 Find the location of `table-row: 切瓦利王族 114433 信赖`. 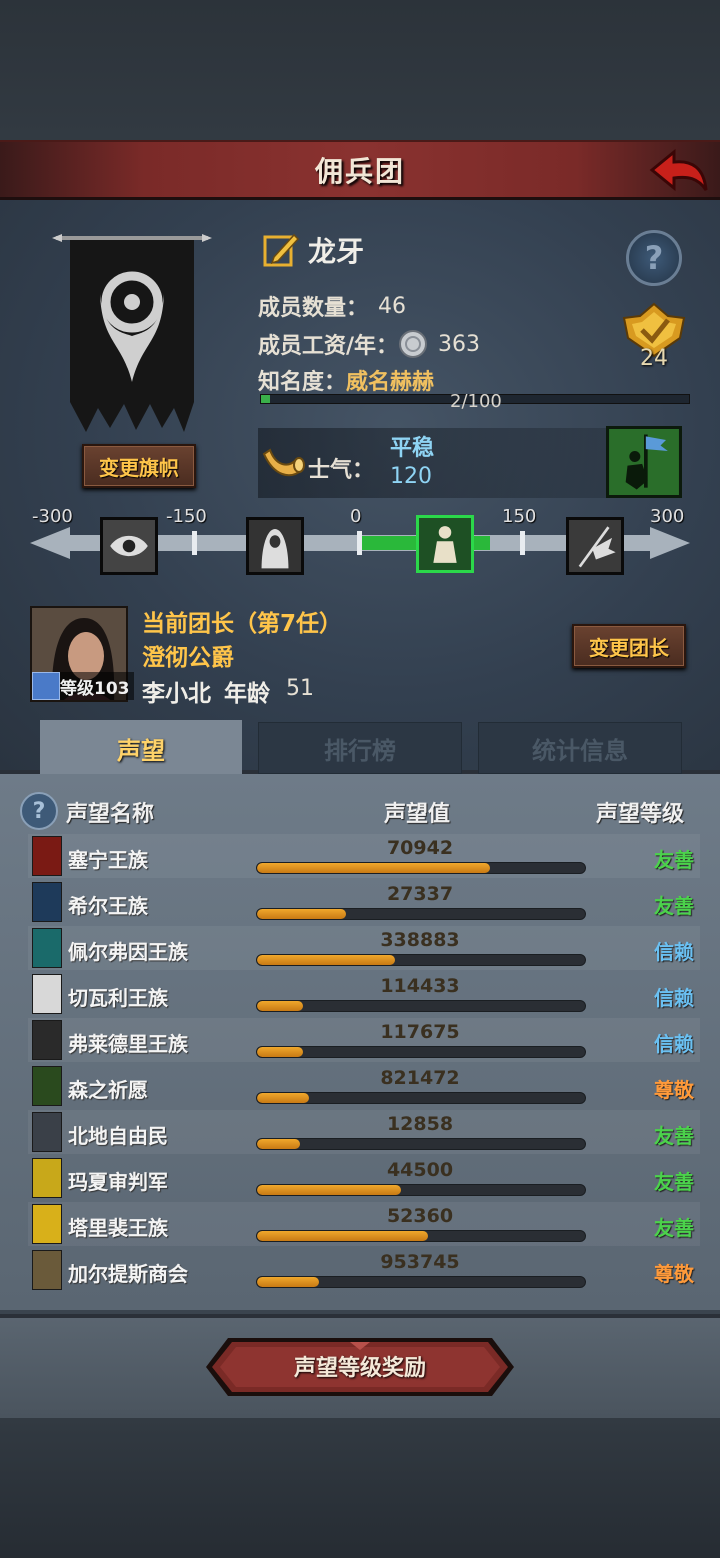

table-row: 切瓦利王族 114433 信赖 is located at coordinates (364, 994).